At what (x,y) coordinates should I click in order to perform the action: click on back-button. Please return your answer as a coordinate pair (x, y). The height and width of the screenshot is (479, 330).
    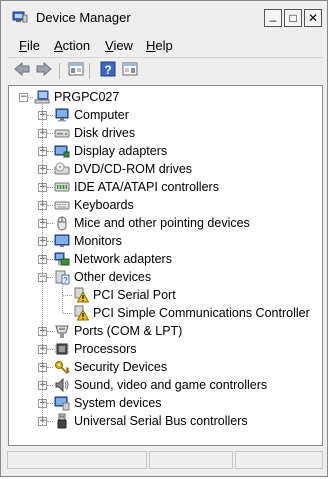
    Looking at the image, I should click on (22, 71).